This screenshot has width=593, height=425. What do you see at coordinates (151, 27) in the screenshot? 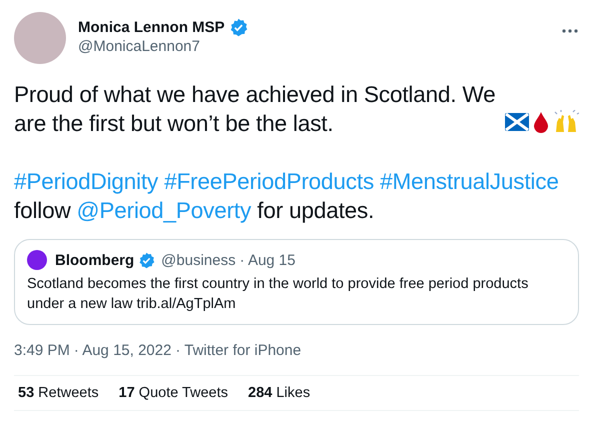
I see `author-name: Monica Lennon MSP` at bounding box center [151, 27].